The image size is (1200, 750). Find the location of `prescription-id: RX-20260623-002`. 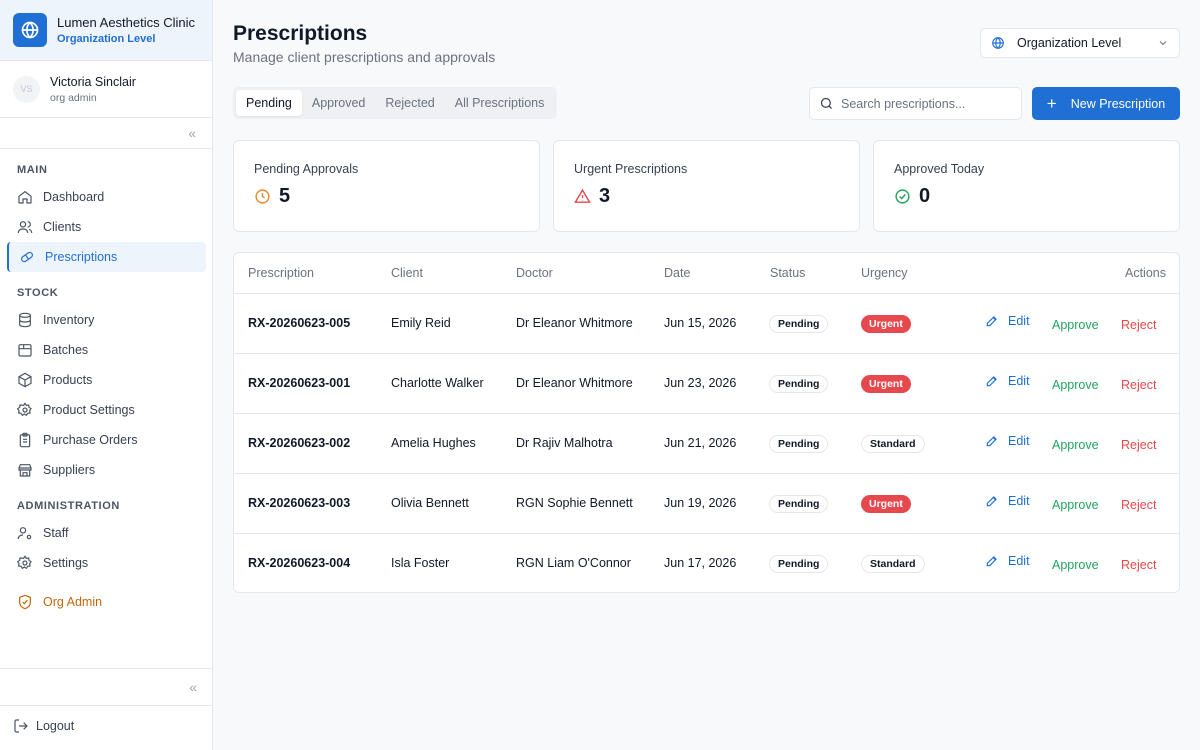

prescription-id: RX-20260623-002 is located at coordinates (299, 443).